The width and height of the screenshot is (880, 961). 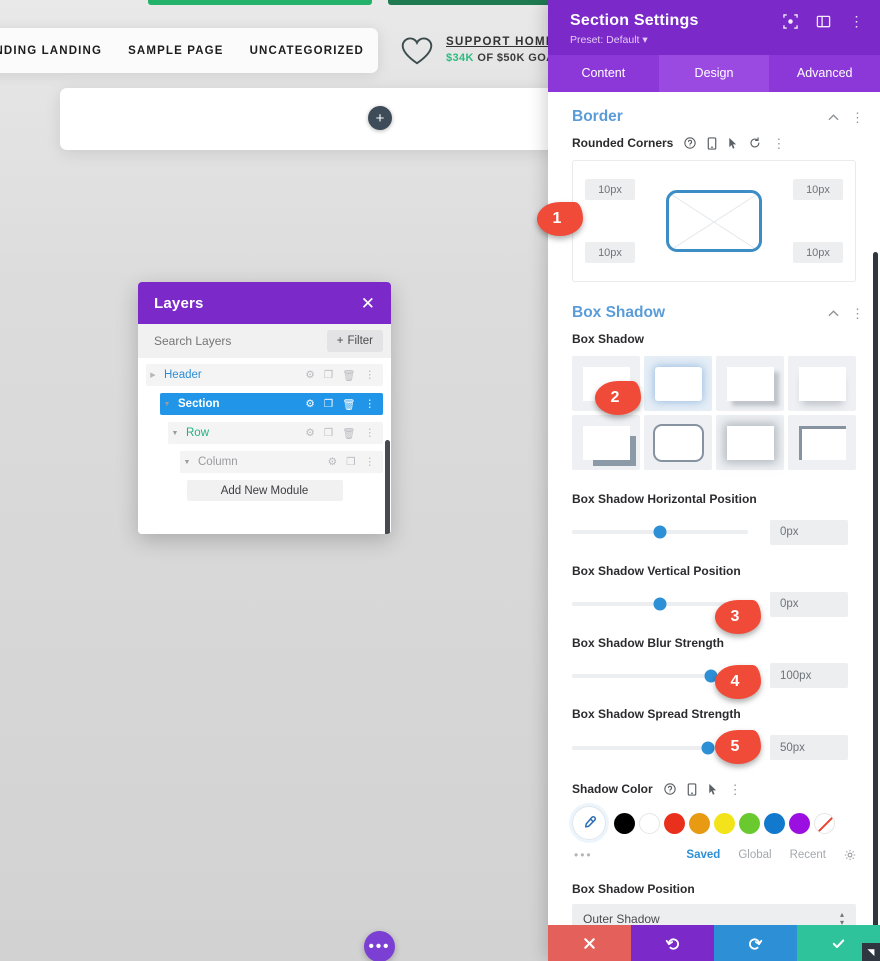 What do you see at coordinates (153, 375) in the screenshot?
I see `chevron-right-icon: ▶` at bounding box center [153, 375].